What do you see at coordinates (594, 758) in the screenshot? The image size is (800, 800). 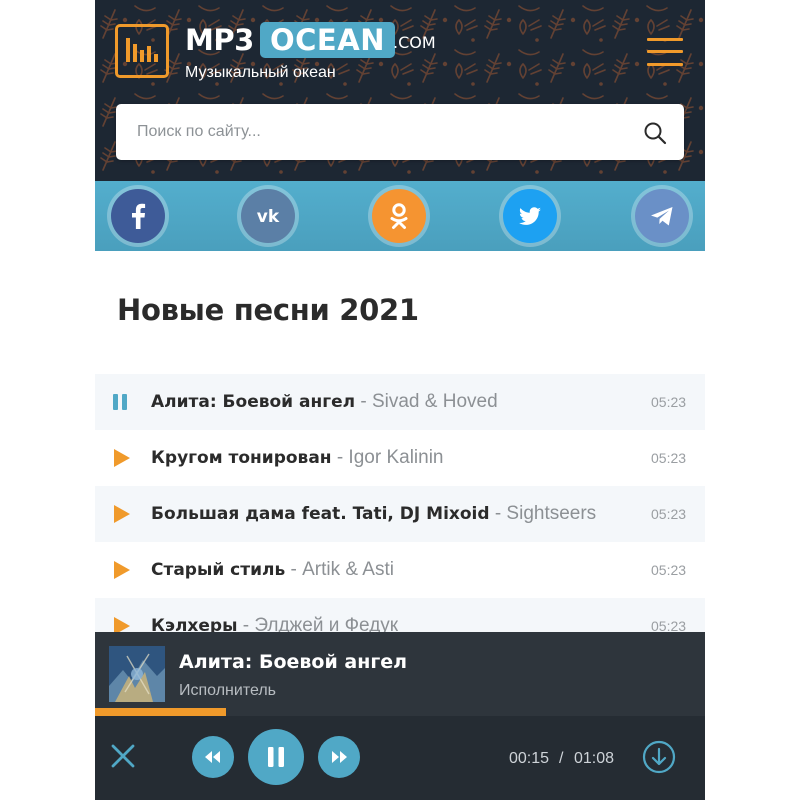 I see `total-time: 01:08` at bounding box center [594, 758].